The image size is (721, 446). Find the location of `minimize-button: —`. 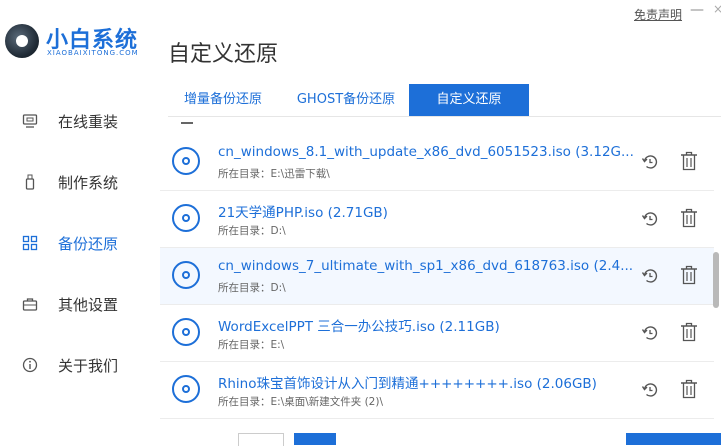

minimize-button: — is located at coordinates (697, 10).